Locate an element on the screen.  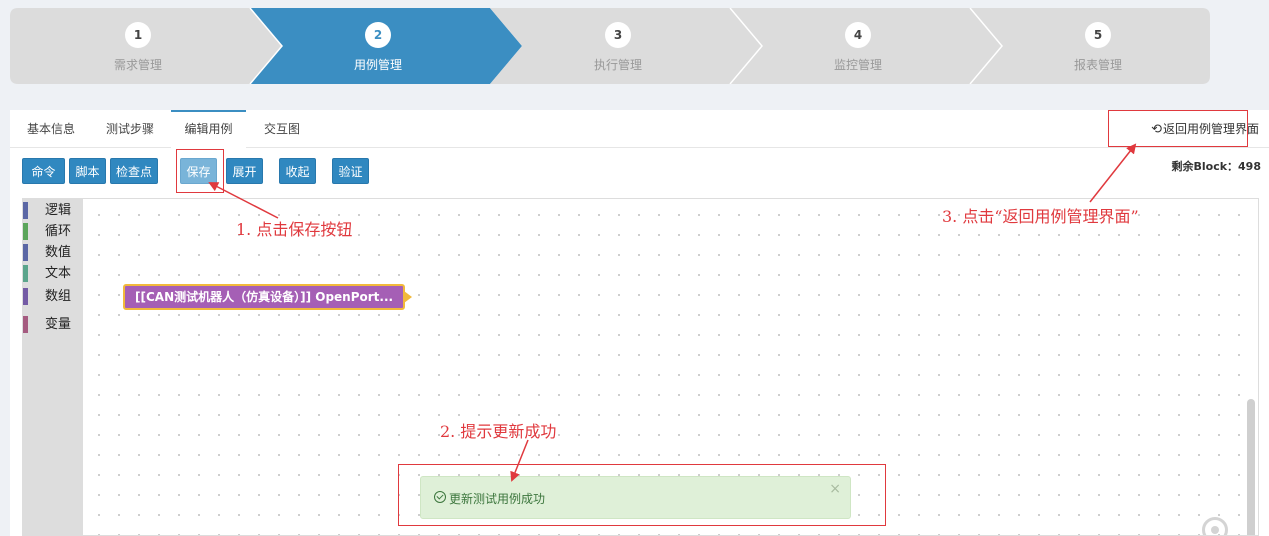
toolbox-category-math: 数值 is located at coordinates (53, 252).